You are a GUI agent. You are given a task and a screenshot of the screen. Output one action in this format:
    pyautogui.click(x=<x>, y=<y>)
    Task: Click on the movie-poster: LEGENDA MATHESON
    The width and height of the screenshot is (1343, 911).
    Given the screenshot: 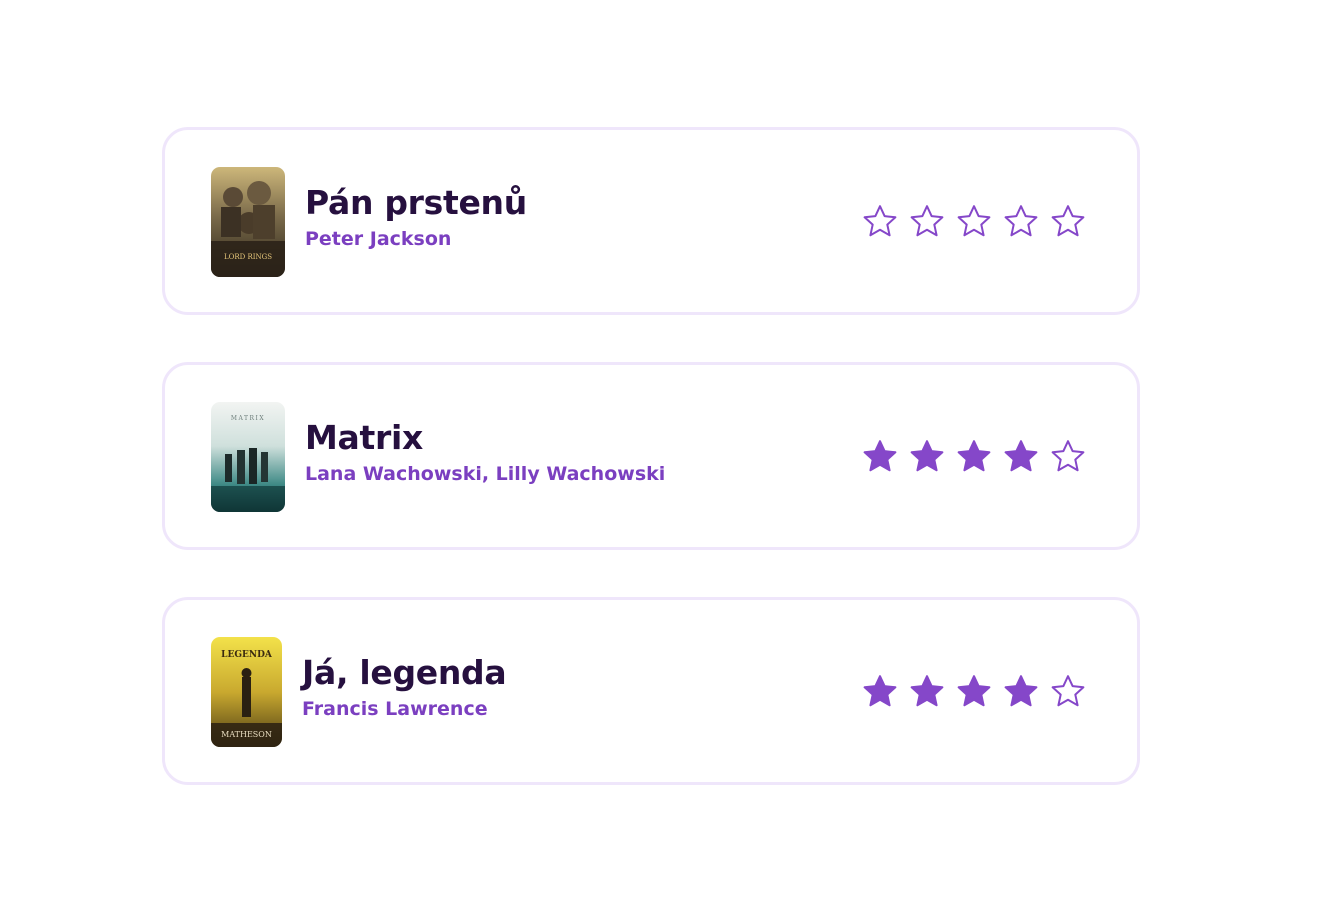 What is the action you would take?
    pyautogui.click(x=246, y=692)
    